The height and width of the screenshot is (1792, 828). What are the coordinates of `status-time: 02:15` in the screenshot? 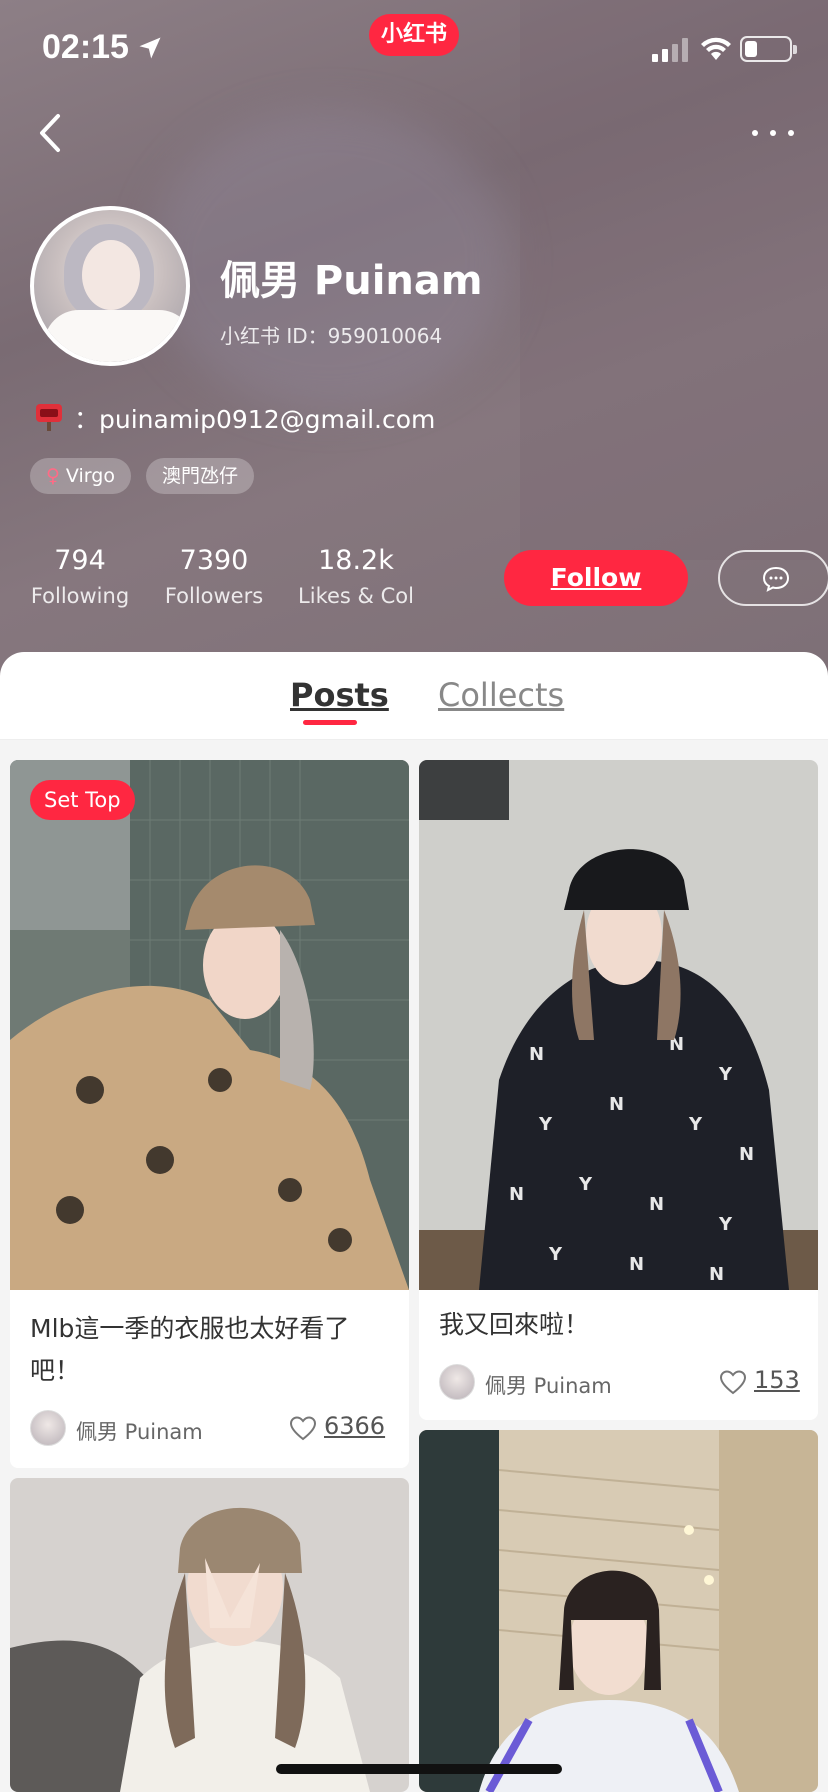 It's located at (85, 47).